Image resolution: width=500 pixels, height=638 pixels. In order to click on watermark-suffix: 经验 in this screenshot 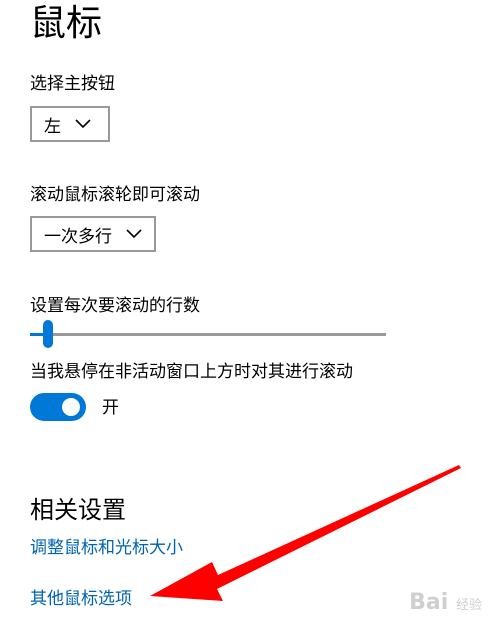, I will do `click(468, 605)`.